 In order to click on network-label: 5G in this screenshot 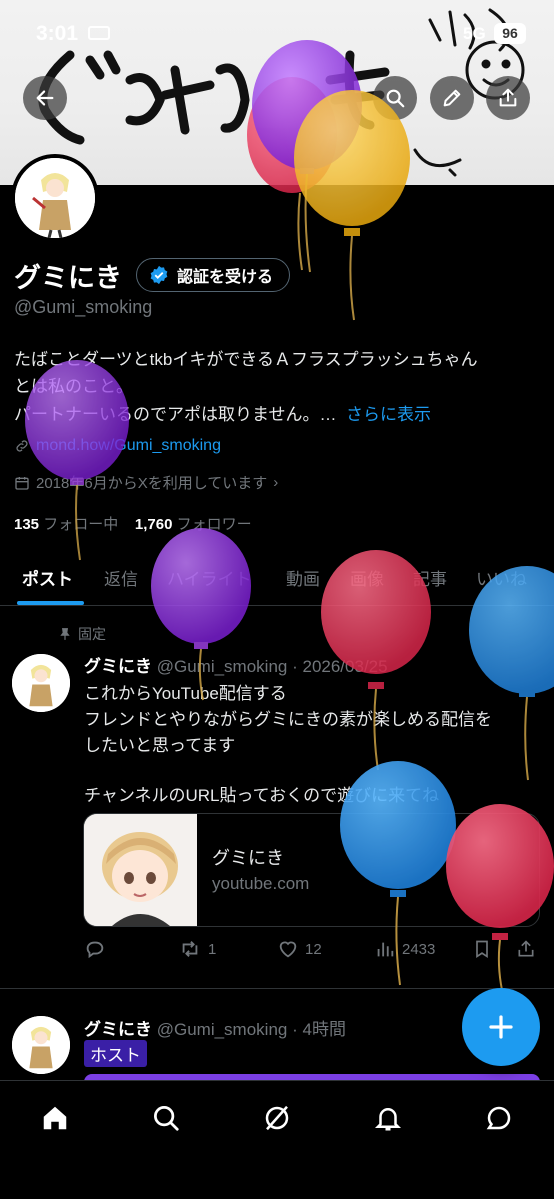, I will do `click(474, 33)`.